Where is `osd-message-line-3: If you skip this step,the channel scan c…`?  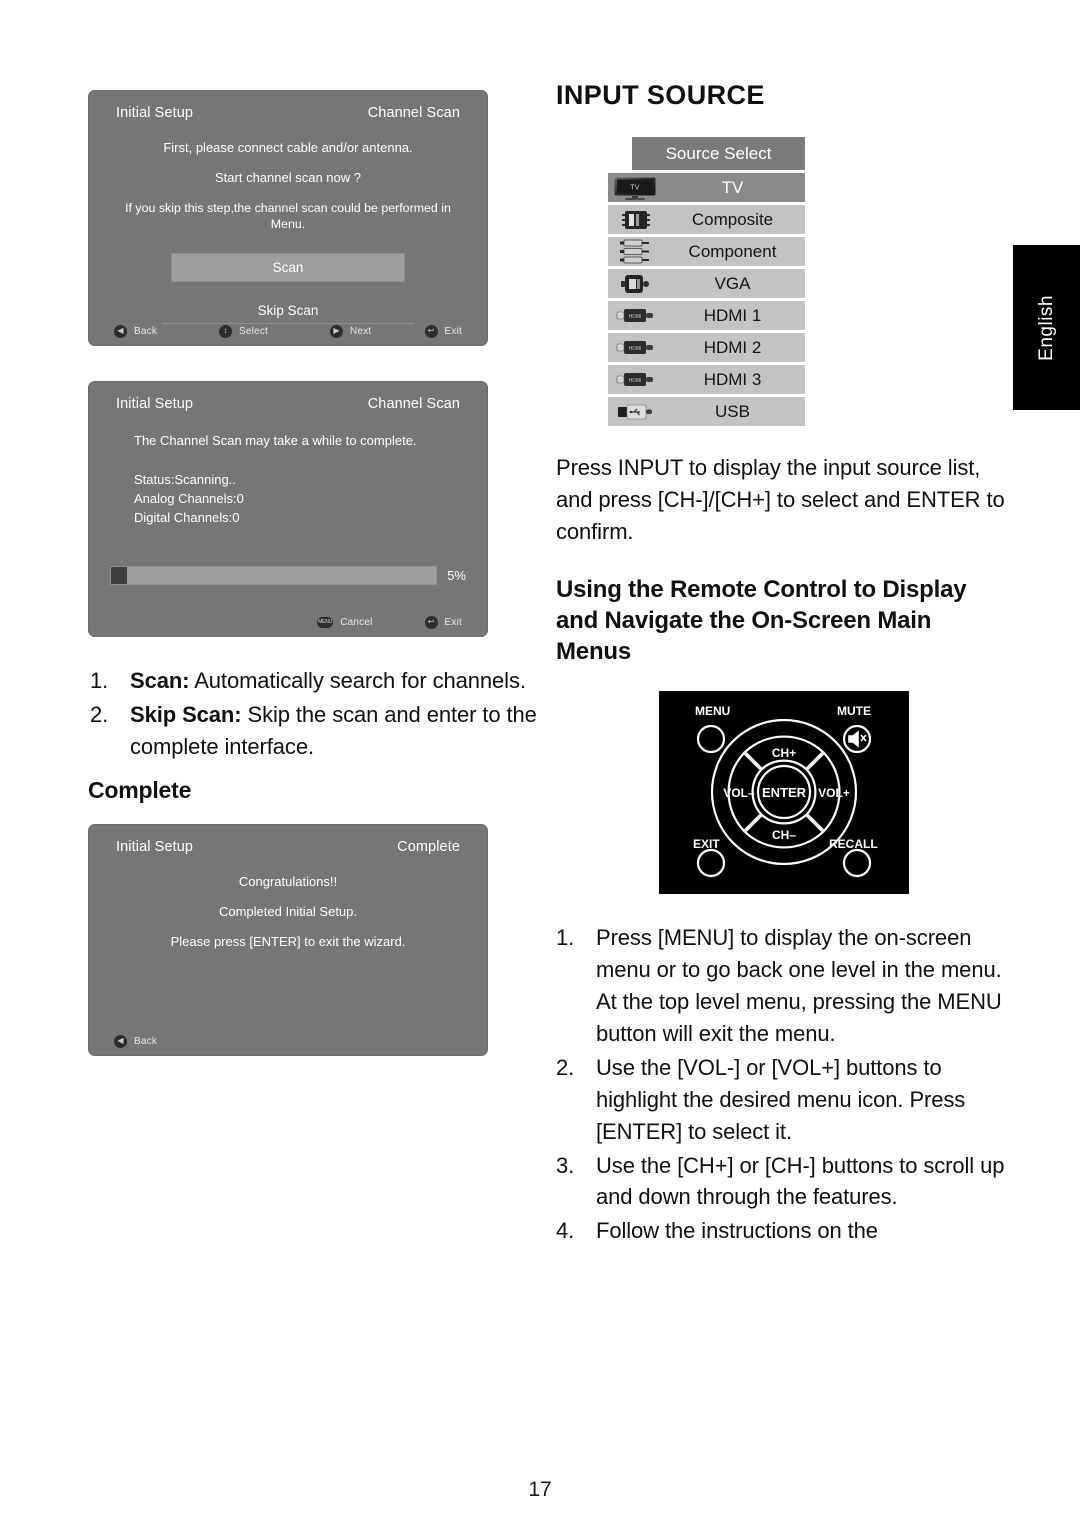 osd-message-line-3: If you skip this step,the channel scan c… is located at coordinates (288, 215).